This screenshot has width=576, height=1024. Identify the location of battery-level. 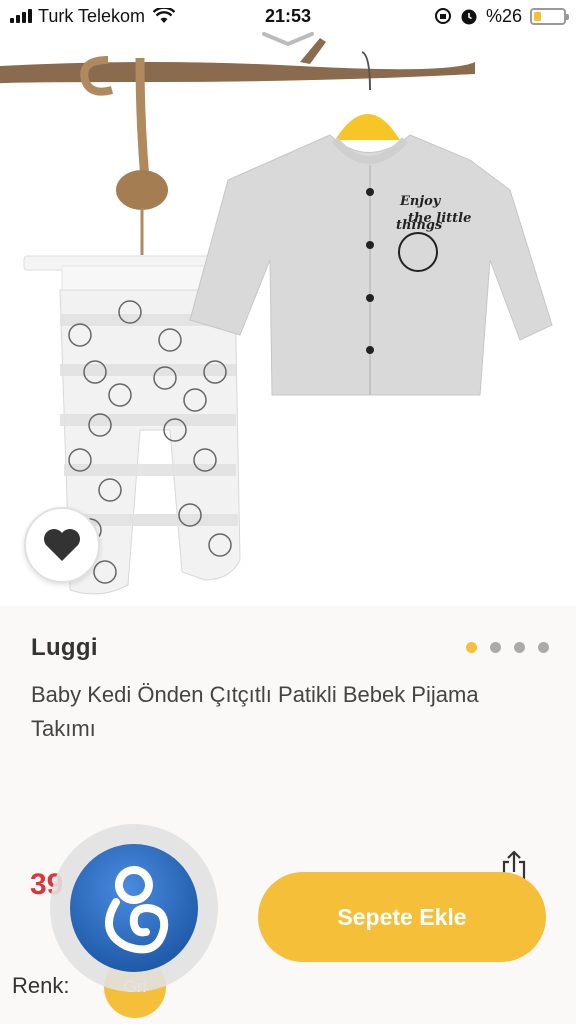
(538, 16).